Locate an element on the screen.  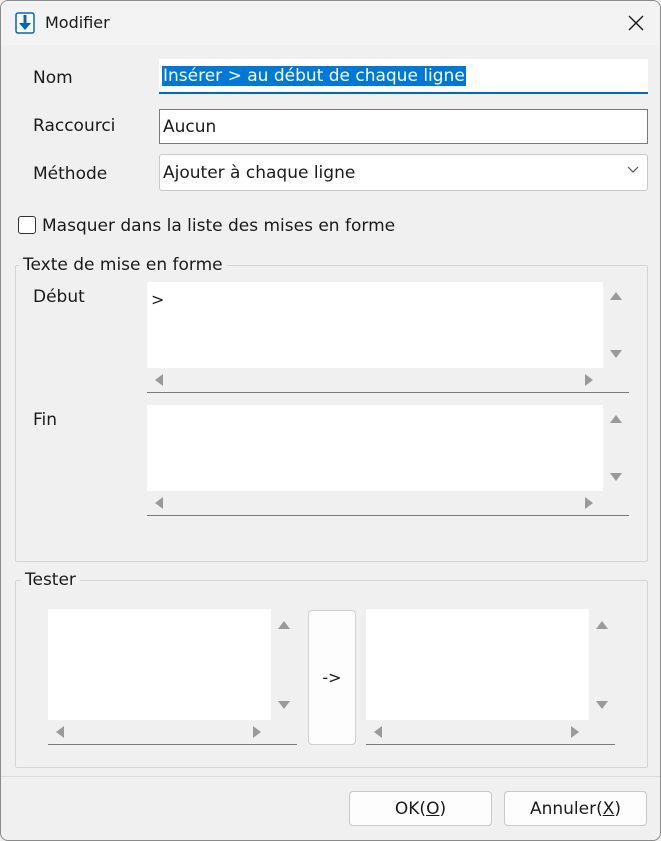
methode-dropdown: Ajouter à chaque ligne is located at coordinates (403, 172).